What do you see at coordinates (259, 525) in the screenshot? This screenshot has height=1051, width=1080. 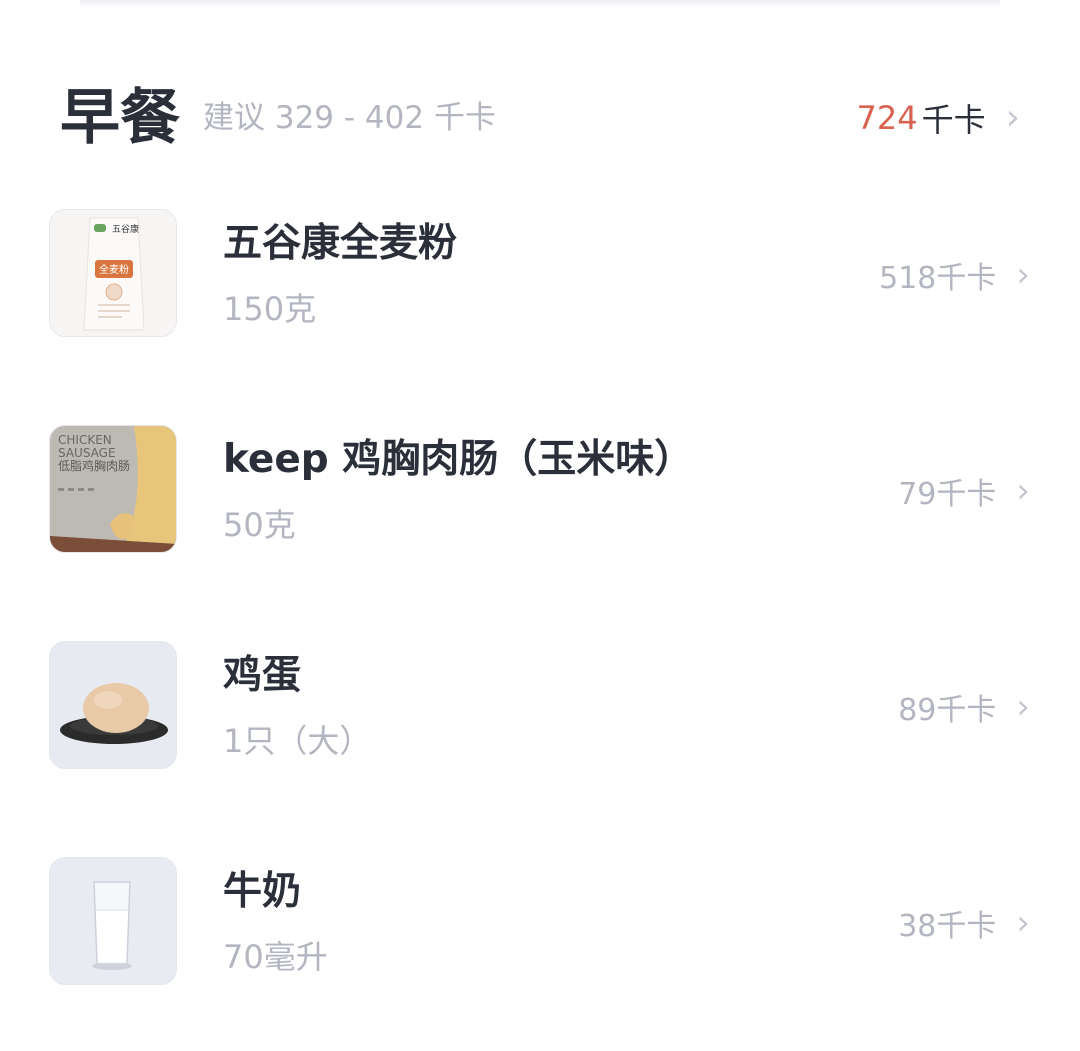 I see `food-amount: 50克` at bounding box center [259, 525].